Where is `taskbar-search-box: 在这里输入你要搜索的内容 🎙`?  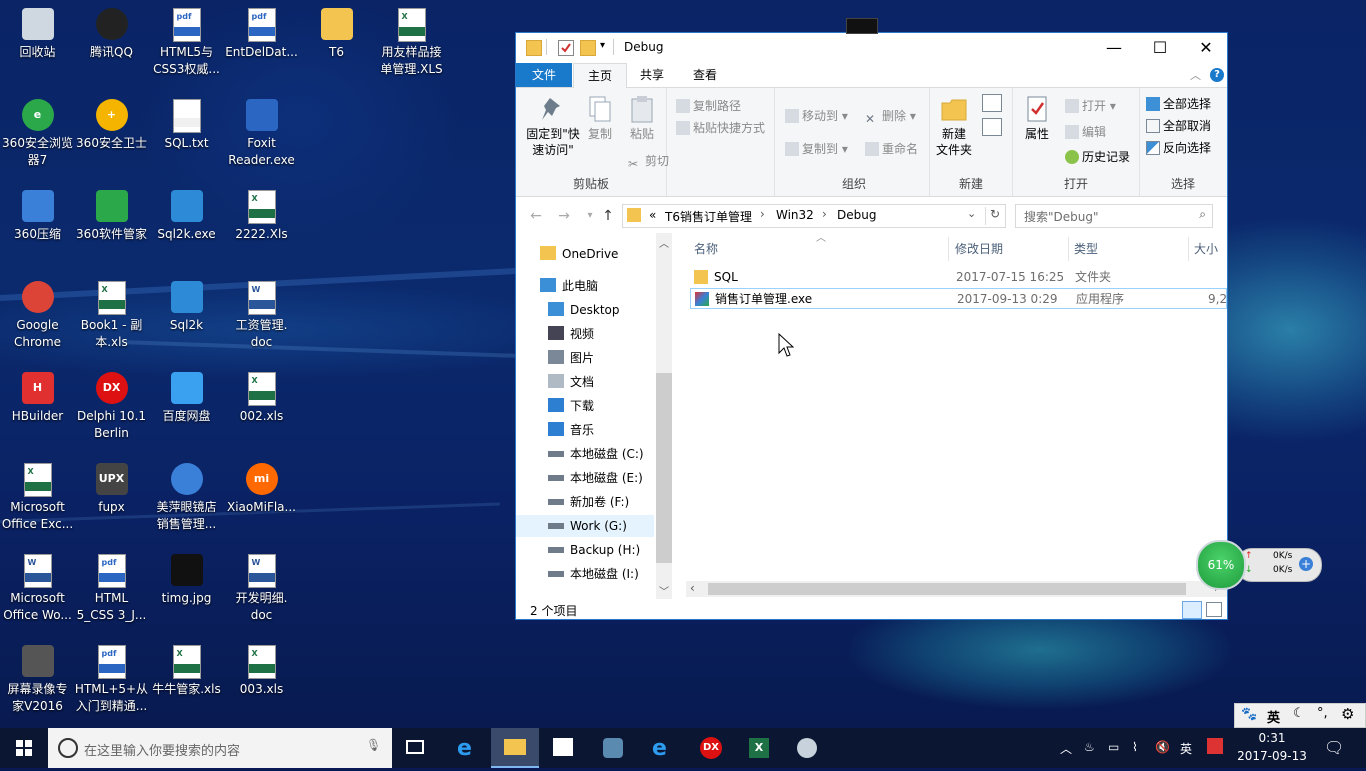 taskbar-search-box: 在这里输入你要搜索的内容 🎙 is located at coordinates (220, 748).